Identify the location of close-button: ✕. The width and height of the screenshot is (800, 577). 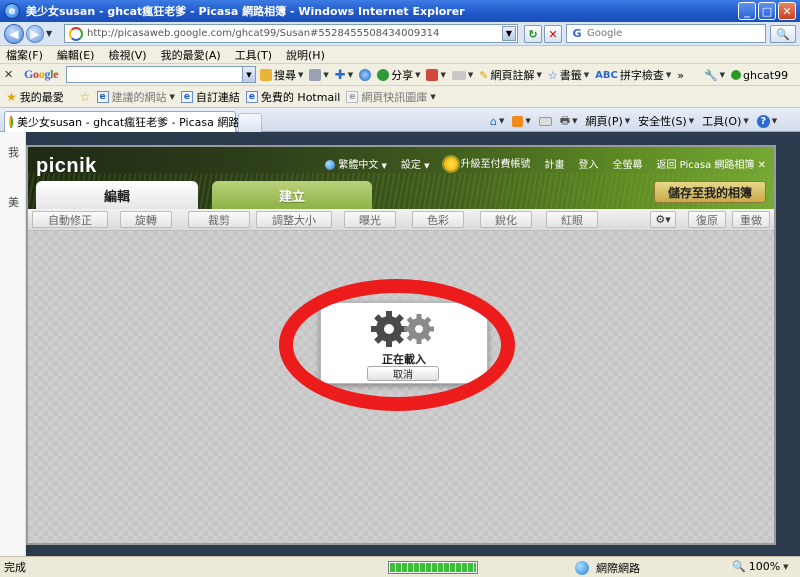
(787, 11).